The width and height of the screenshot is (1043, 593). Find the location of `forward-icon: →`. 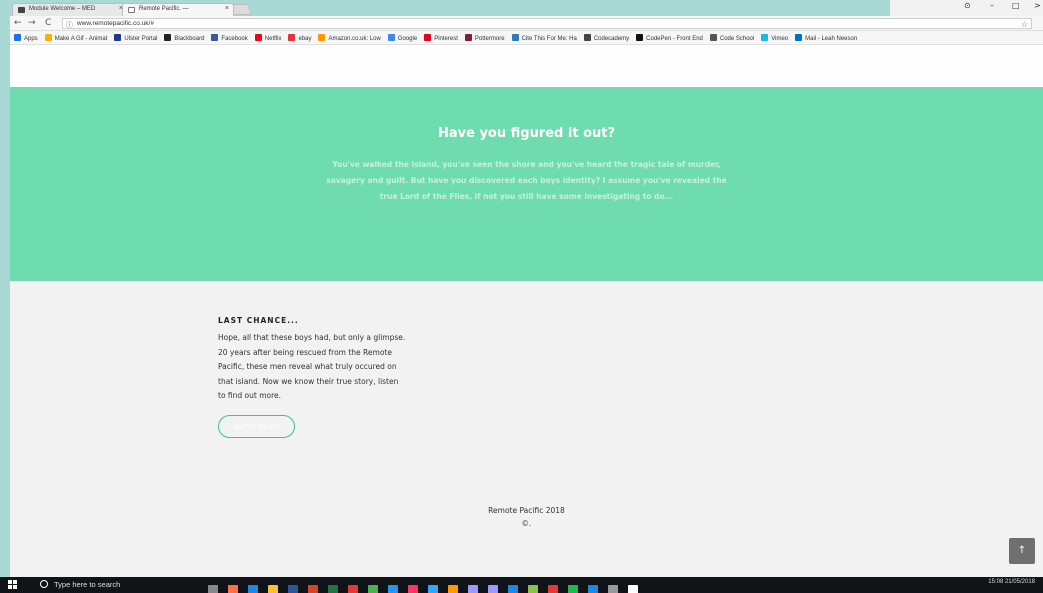

forward-icon: → is located at coordinates (32, 23).